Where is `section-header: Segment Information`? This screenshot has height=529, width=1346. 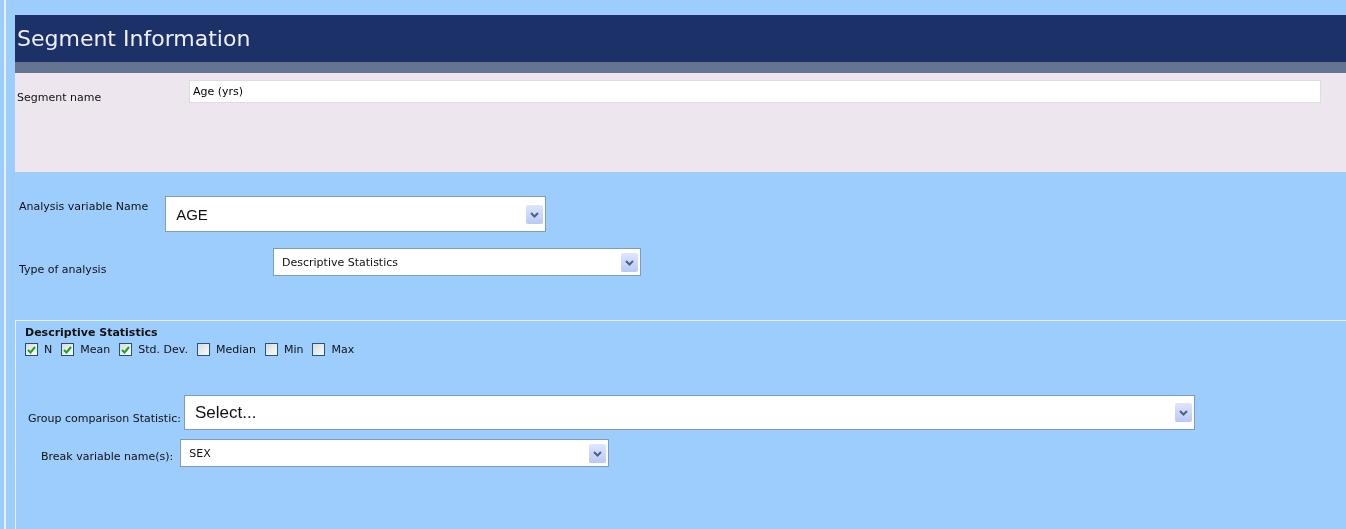
section-header: Segment Information is located at coordinates (680, 44).